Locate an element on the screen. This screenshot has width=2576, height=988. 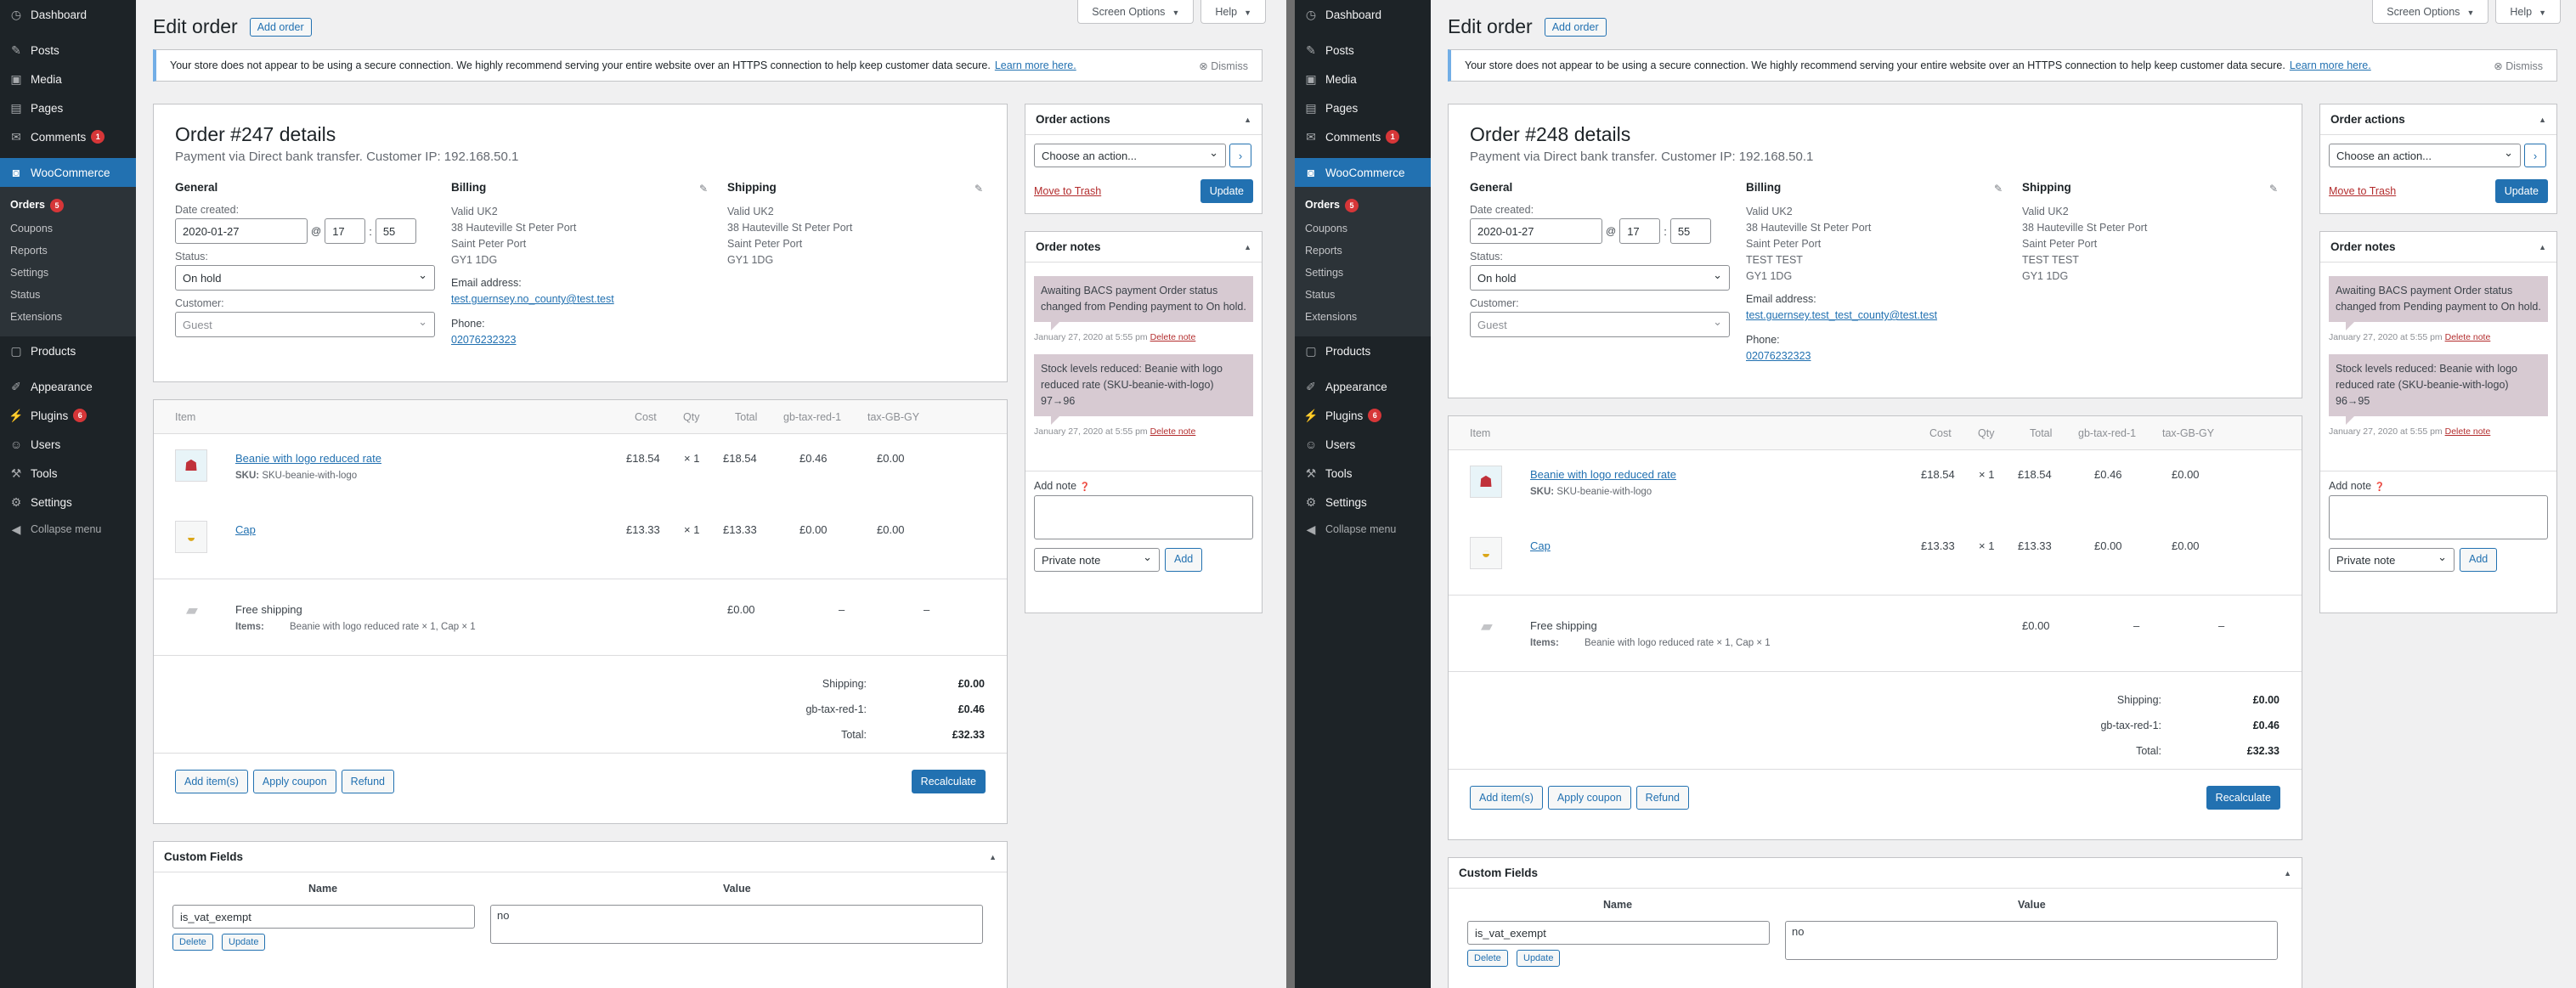
help-button: Help ▼ is located at coordinates (2528, 12).